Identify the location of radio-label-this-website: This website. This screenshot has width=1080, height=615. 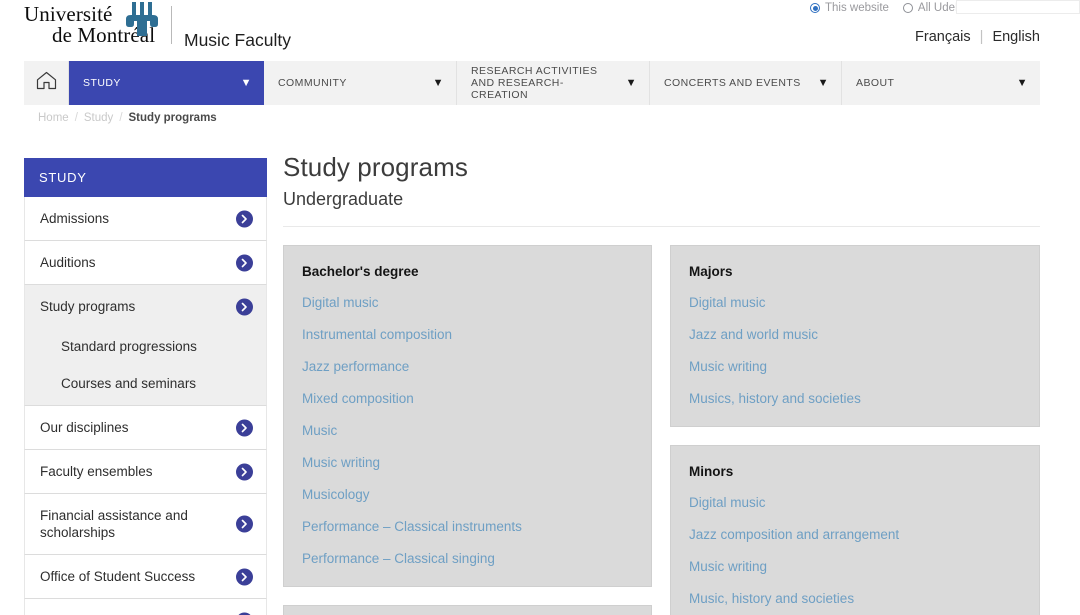
(857, 8).